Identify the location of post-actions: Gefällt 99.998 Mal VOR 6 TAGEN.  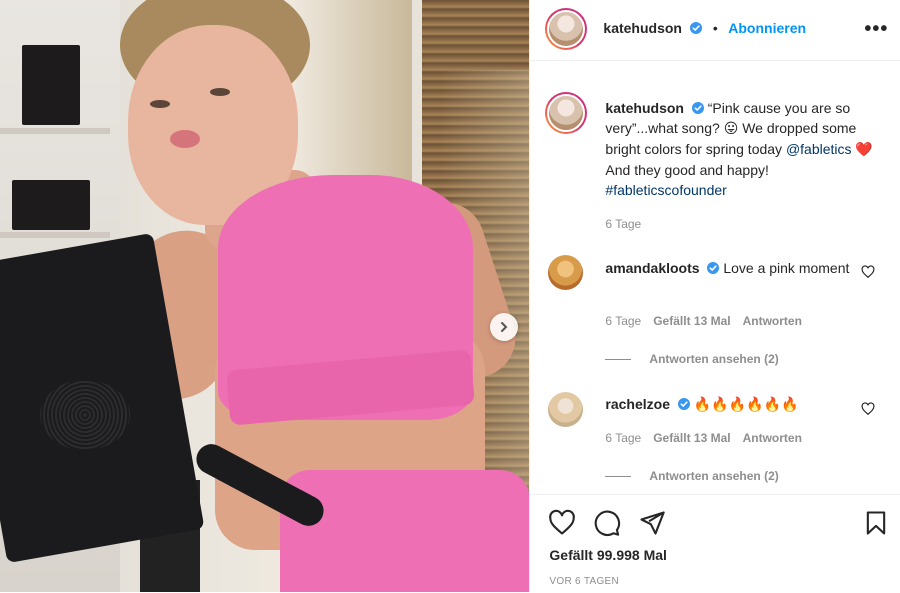
(715, 543).